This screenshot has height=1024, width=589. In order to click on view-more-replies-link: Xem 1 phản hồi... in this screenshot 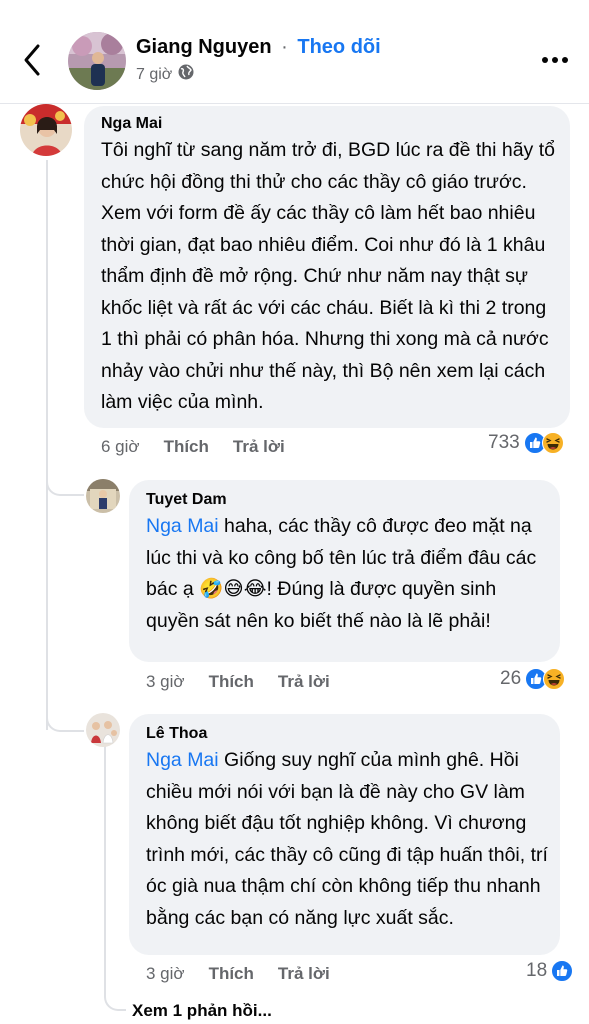, I will do `click(202, 1011)`.